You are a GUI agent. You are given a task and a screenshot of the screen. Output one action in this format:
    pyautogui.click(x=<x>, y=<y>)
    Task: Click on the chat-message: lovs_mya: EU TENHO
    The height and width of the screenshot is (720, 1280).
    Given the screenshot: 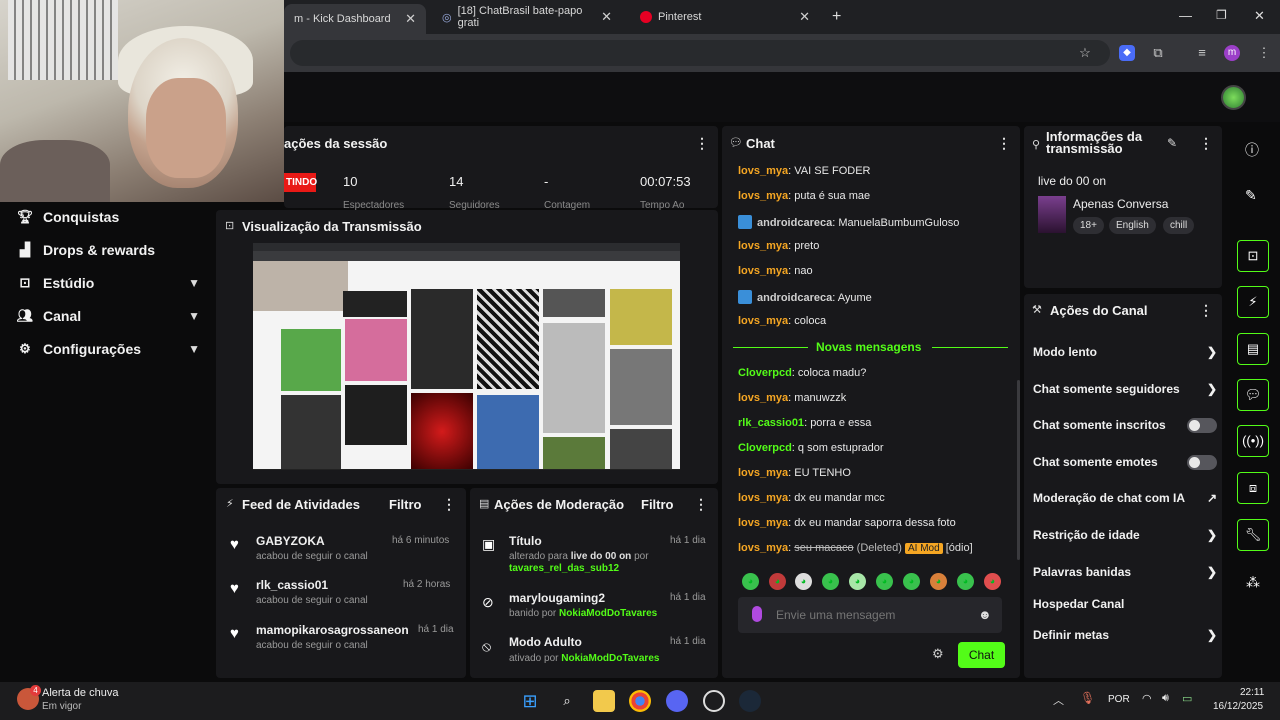 What is the action you would take?
    pyautogui.click(x=794, y=473)
    